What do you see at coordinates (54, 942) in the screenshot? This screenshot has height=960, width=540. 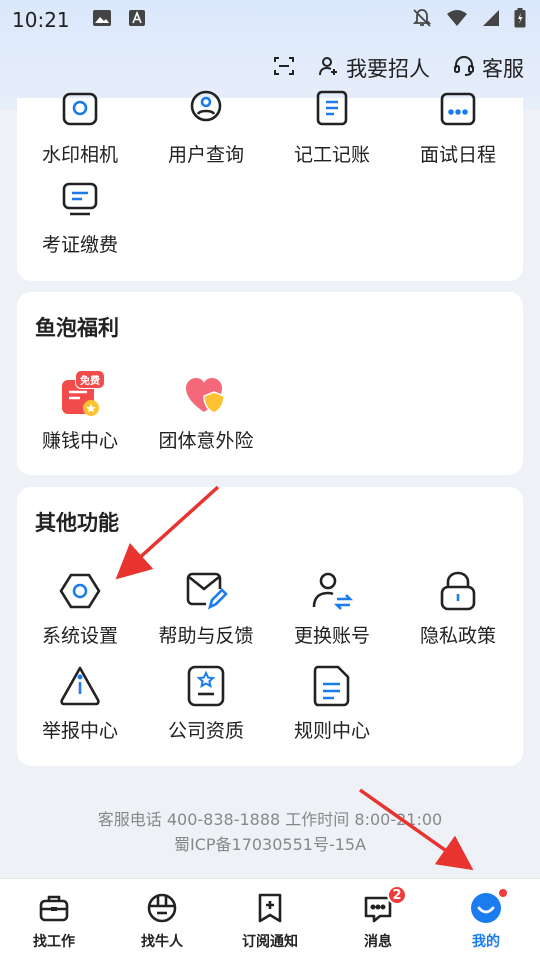 I see `tab-label: 找工作` at bounding box center [54, 942].